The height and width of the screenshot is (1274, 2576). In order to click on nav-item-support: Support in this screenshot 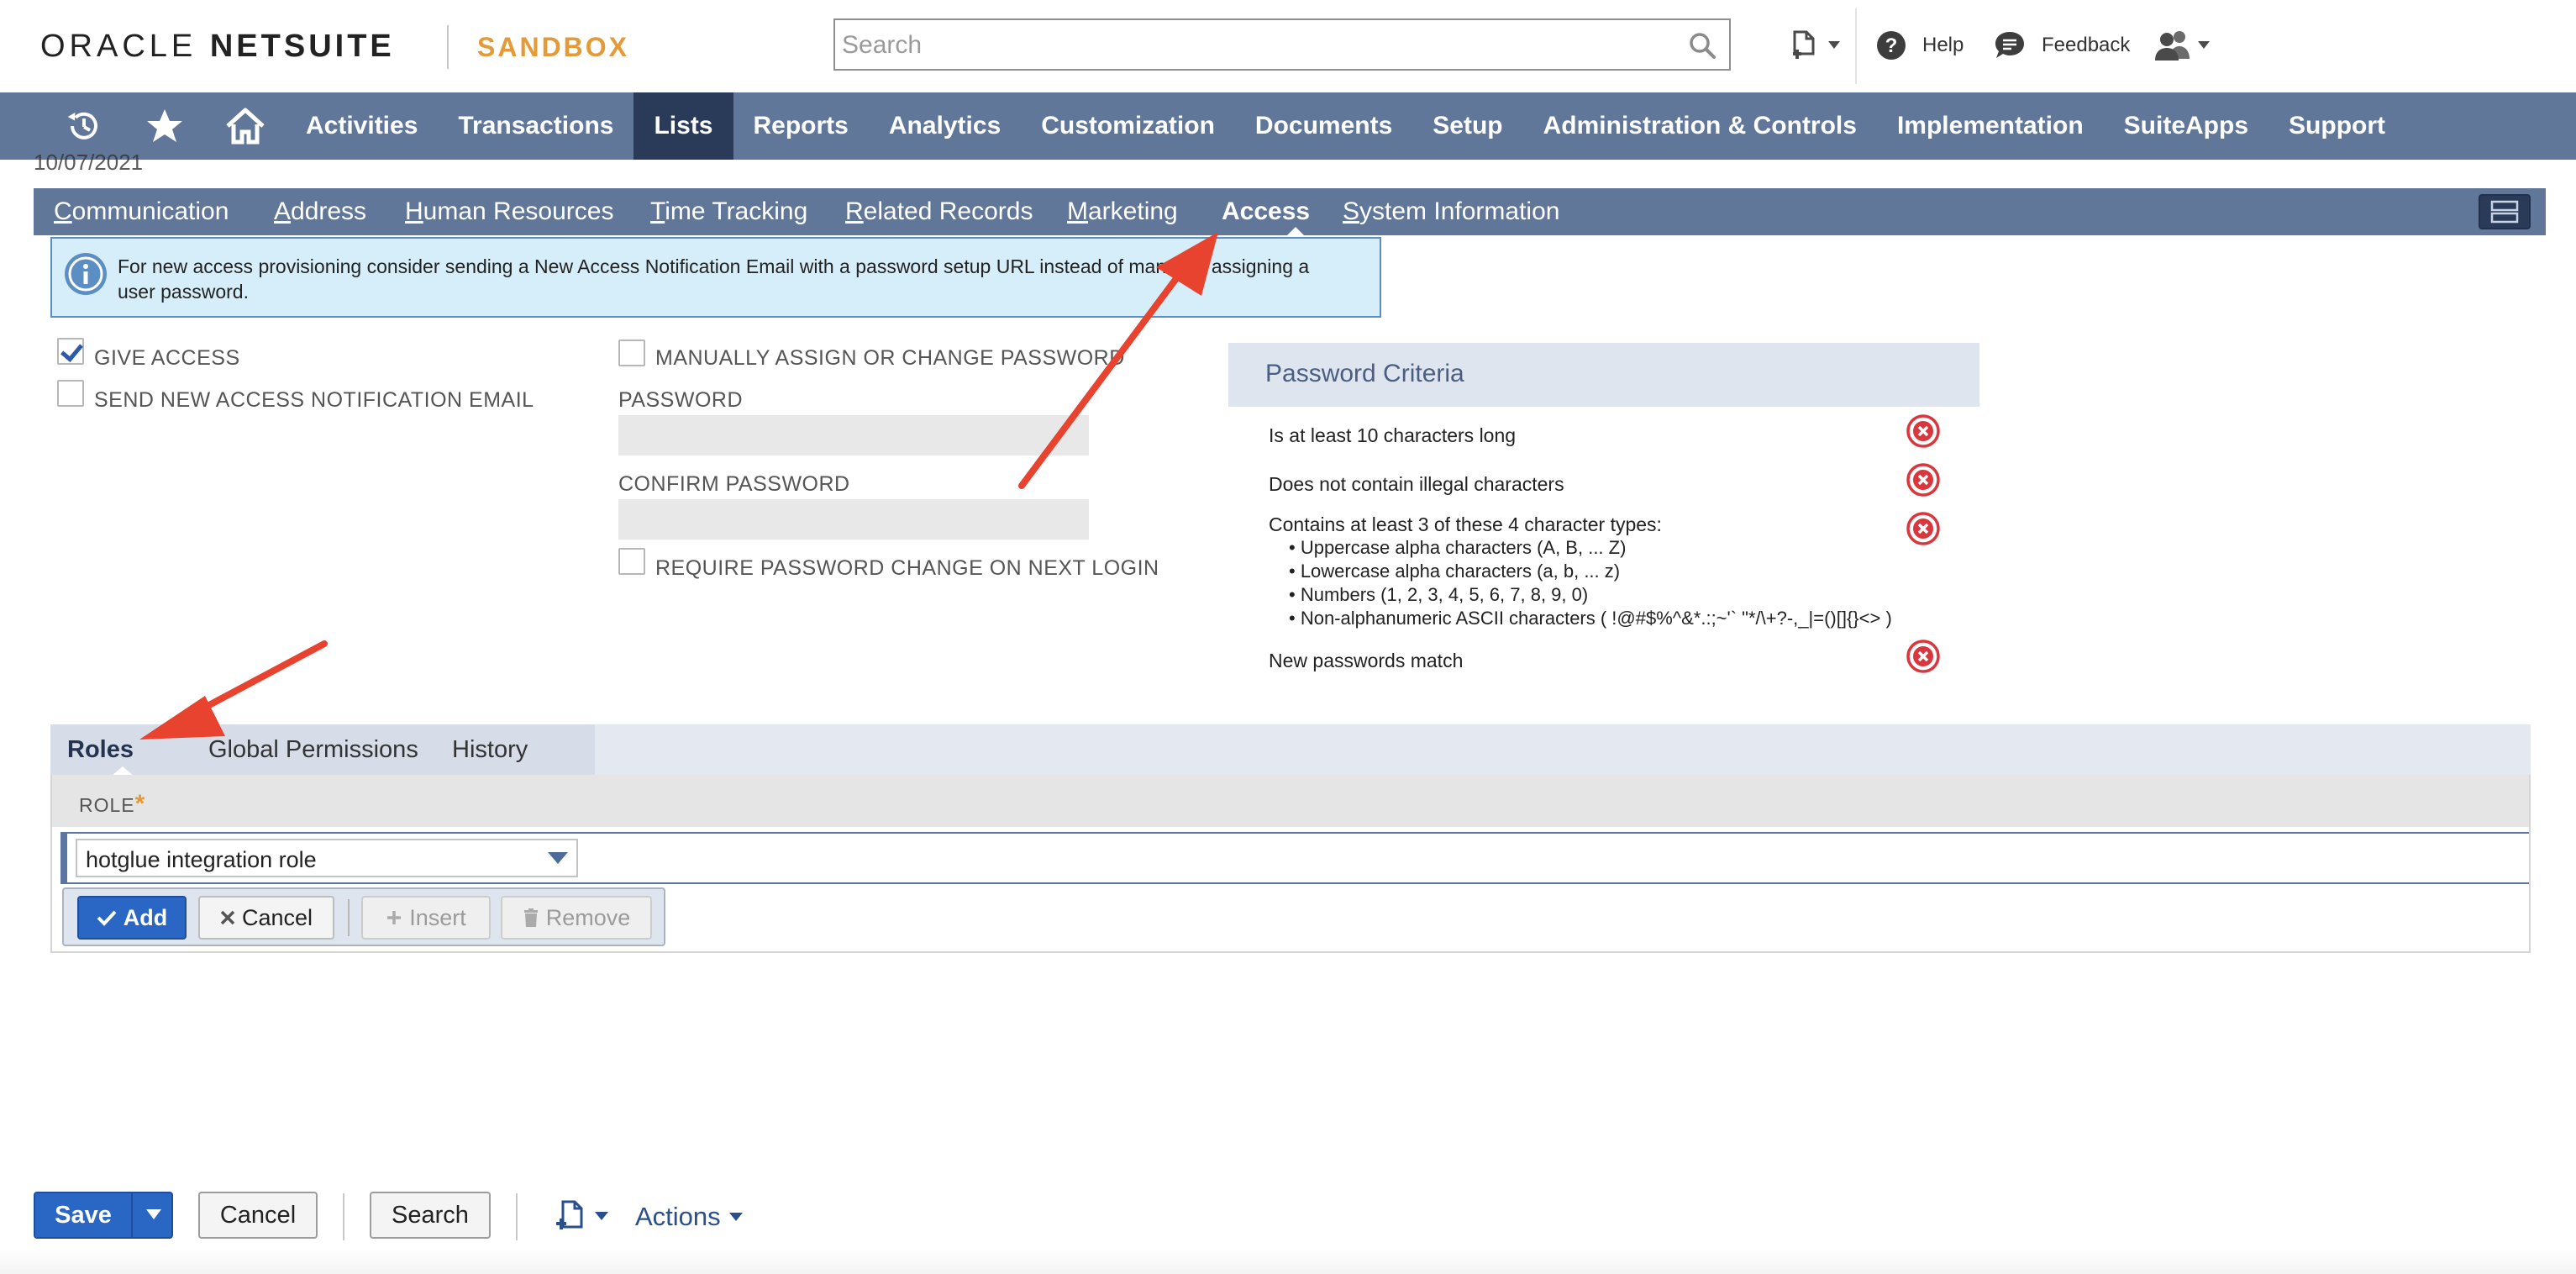, I will do `click(2336, 126)`.